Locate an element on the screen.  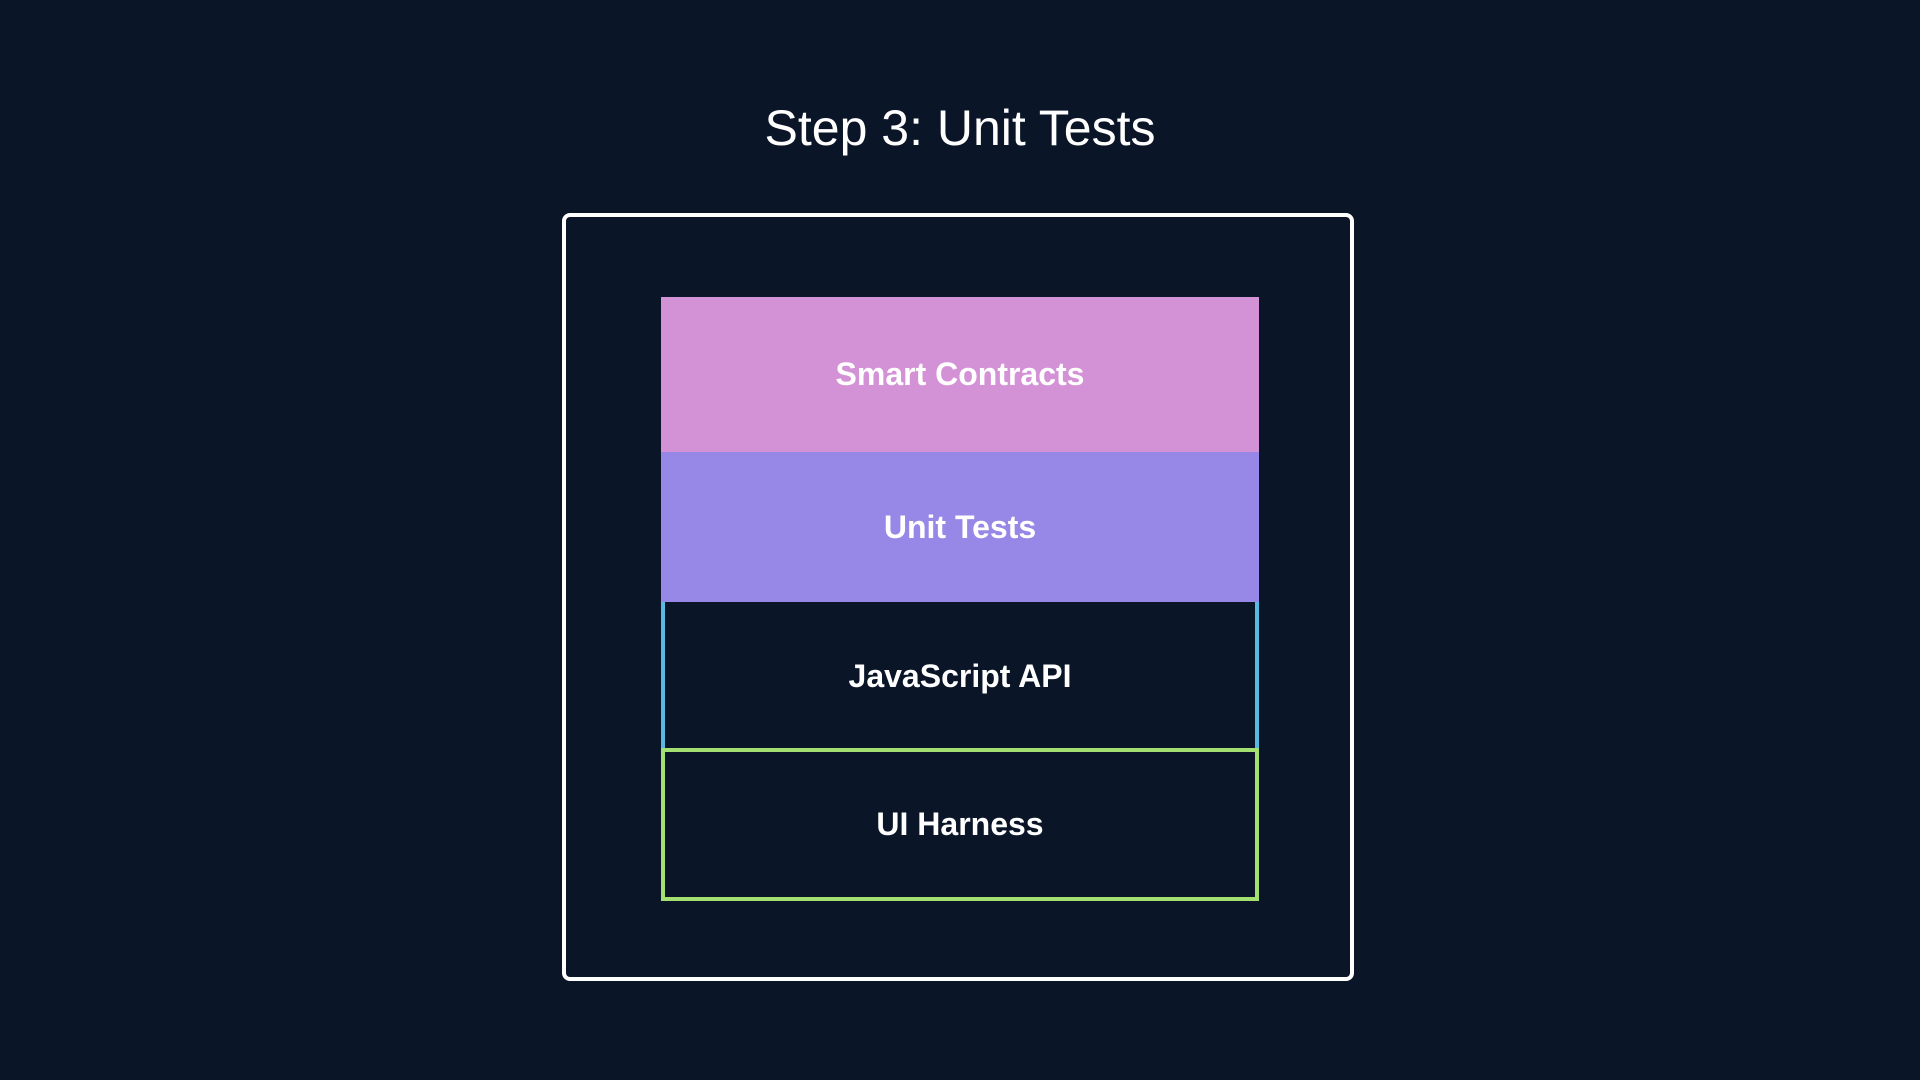
layer-unit-tests: Unit Tests is located at coordinates (960, 527).